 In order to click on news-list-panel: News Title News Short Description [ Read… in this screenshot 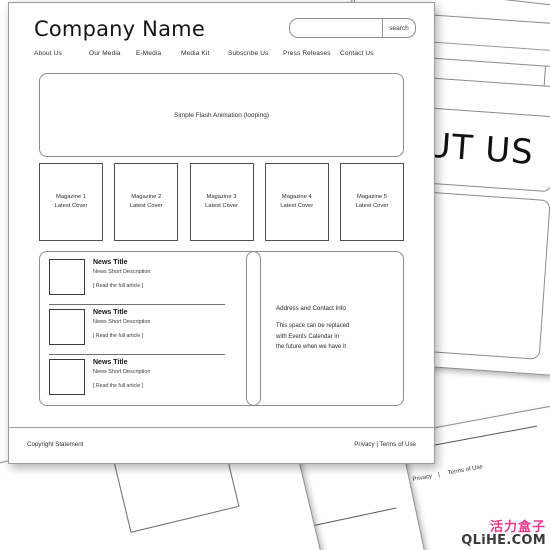, I will do `click(150, 328)`.